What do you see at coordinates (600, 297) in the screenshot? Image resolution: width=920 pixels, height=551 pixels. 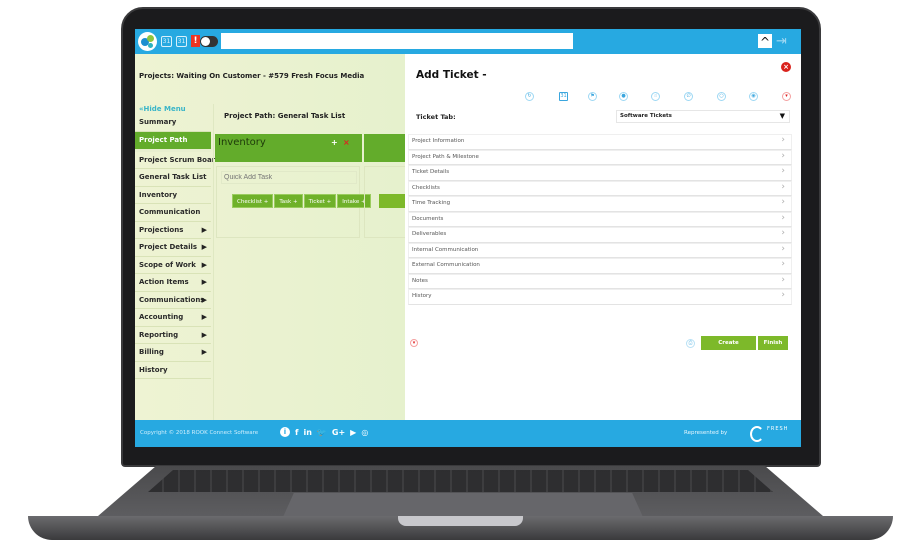 I see `section-history: History ›` at bounding box center [600, 297].